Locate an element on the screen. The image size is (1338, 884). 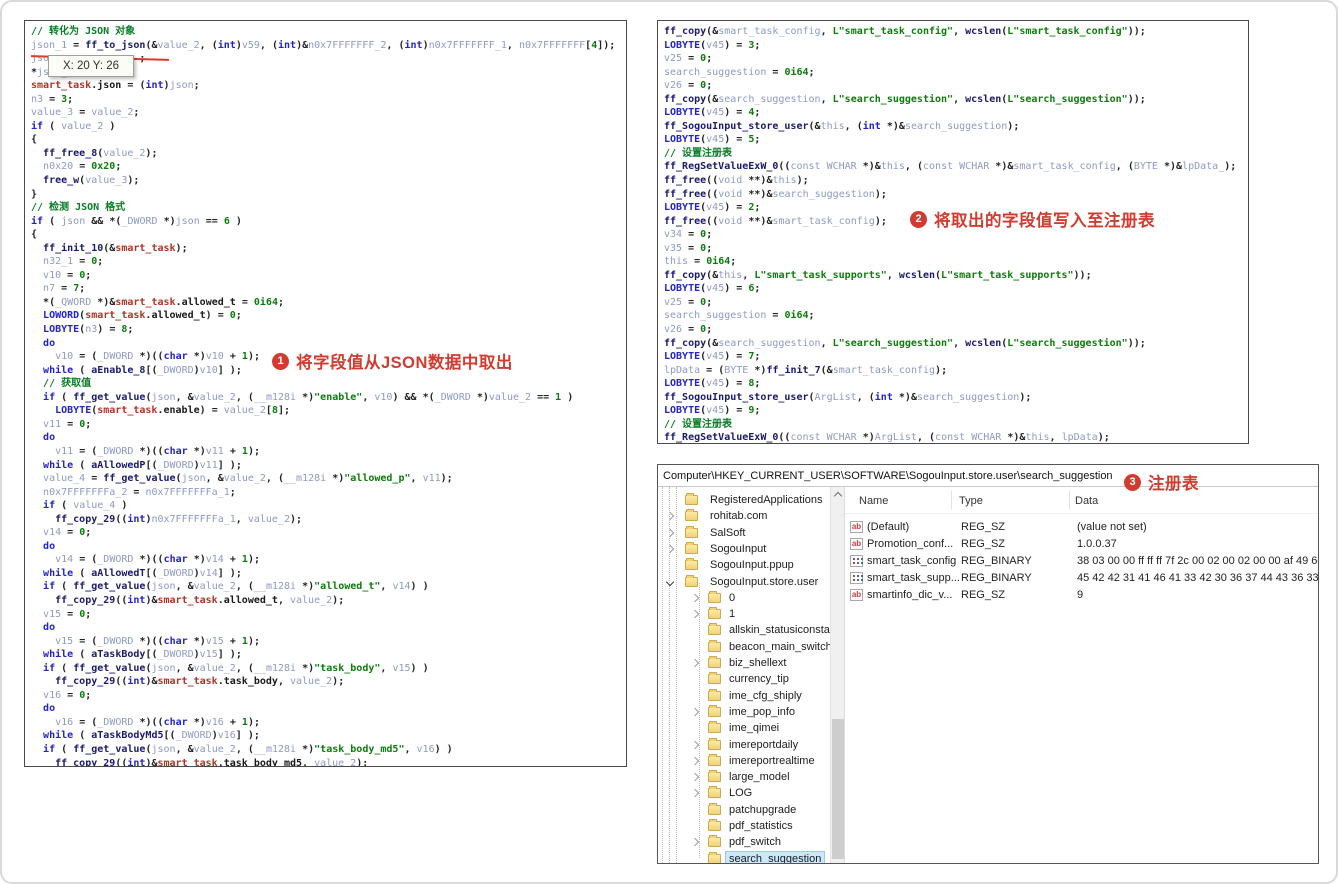
code-line: while ( aTaskBody[(_DWORD)v15] ); is located at coordinates (142, 655).